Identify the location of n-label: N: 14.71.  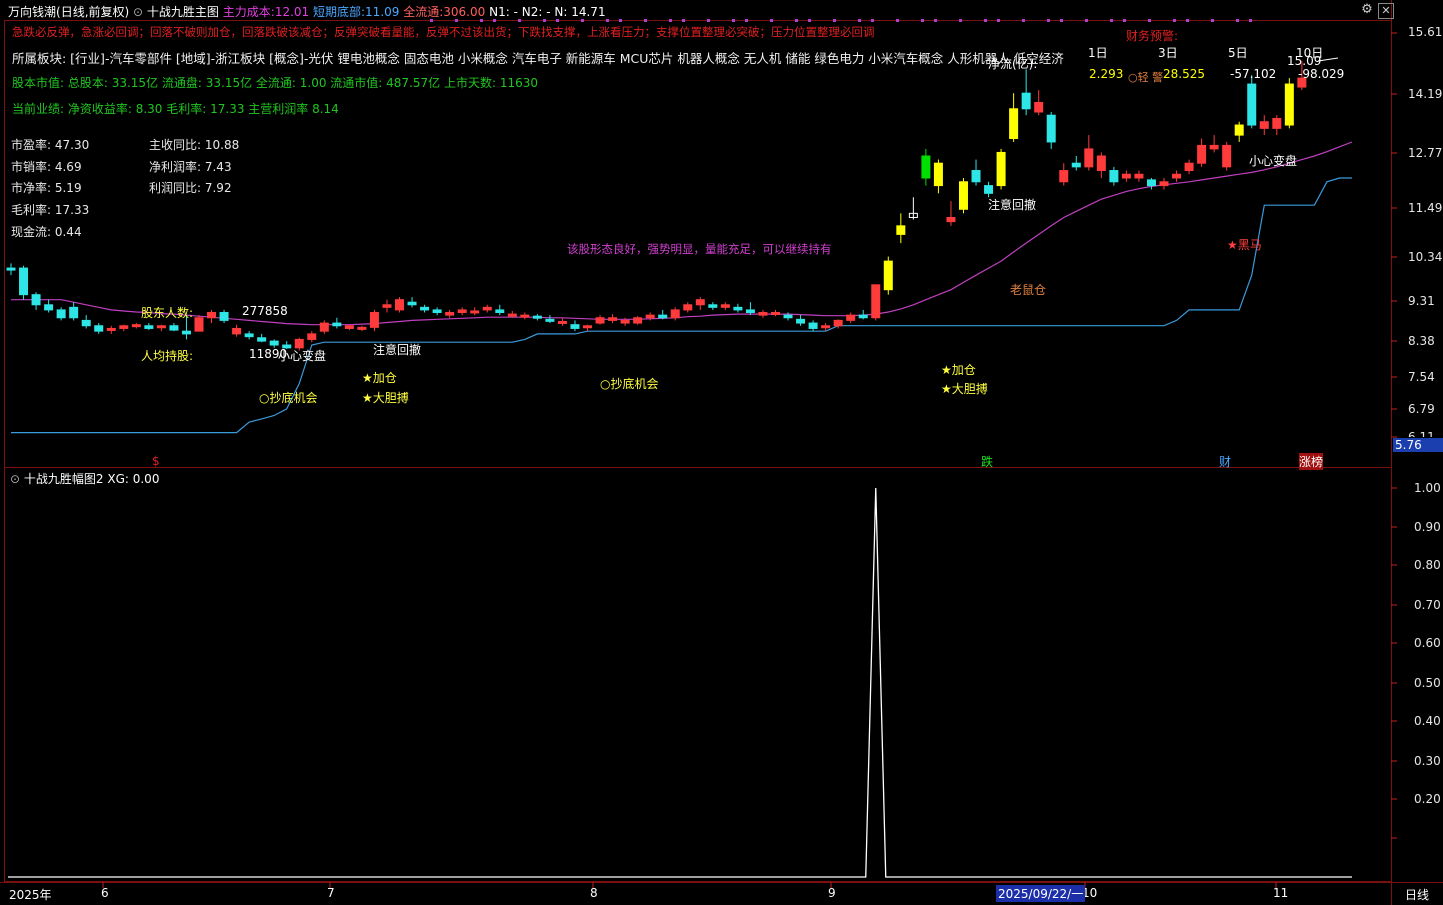
(580, 12).